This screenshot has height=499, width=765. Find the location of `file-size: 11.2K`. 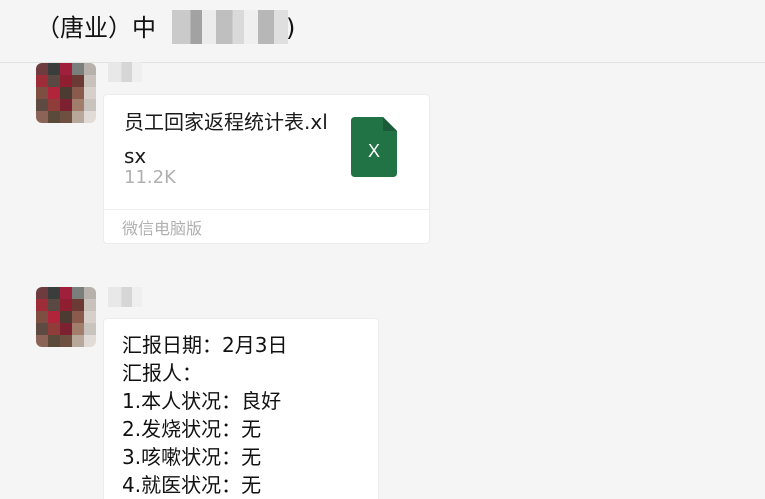

file-size: 11.2K is located at coordinates (150, 177).